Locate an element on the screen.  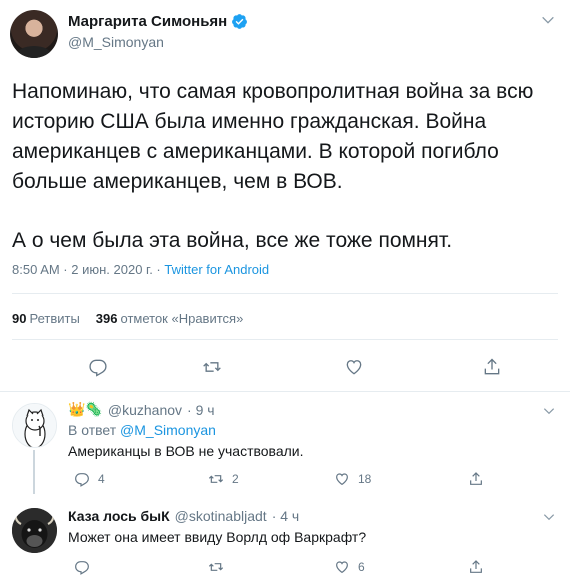
reply-to-mention: @M_Simonyan is located at coordinates (168, 430).